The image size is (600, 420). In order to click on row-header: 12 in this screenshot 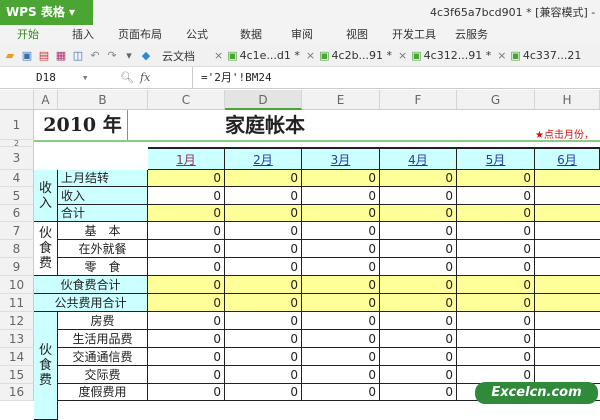, I will do `click(17, 321)`.